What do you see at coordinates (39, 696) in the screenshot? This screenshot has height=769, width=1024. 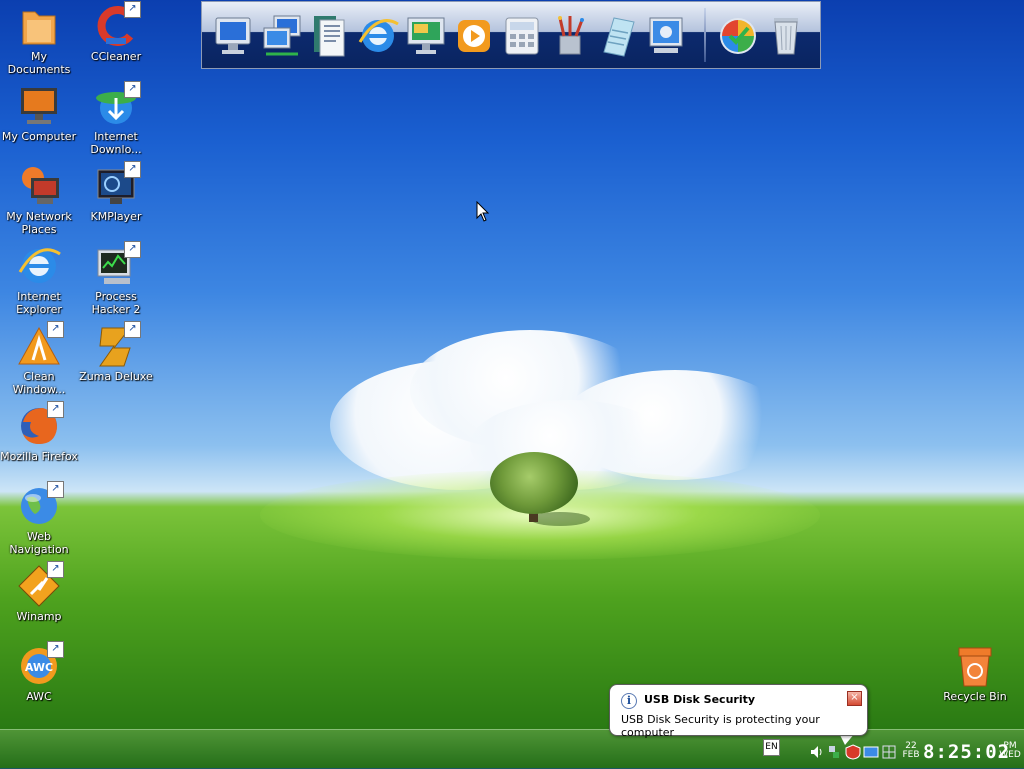 I see `desktop-icon-label: AWC` at bounding box center [39, 696].